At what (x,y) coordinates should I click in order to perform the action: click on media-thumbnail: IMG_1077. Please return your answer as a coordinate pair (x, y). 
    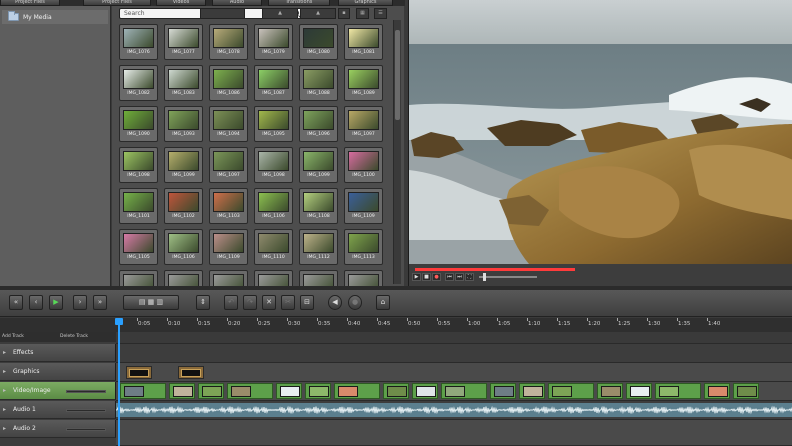
    Looking at the image, I should click on (183, 42).